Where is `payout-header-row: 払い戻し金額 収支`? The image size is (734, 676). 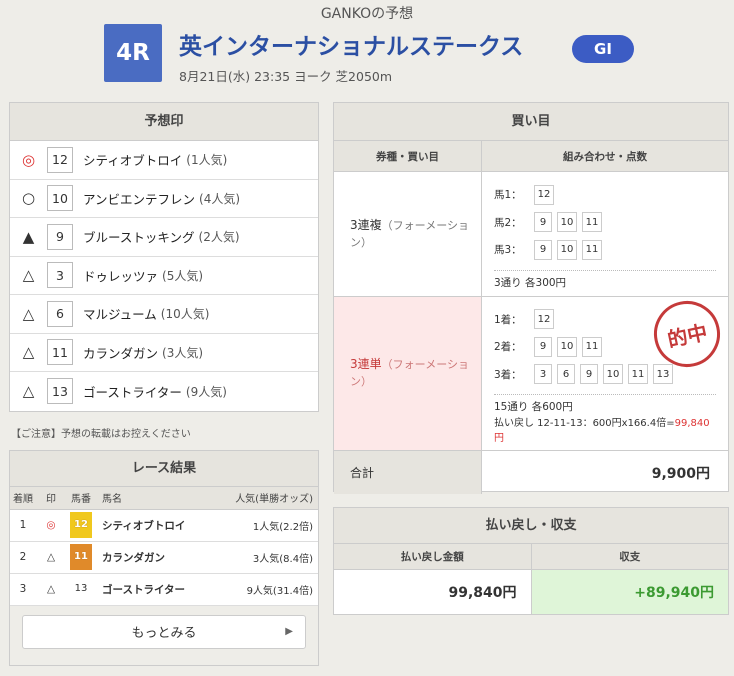 payout-header-row: 払い戻し金額 収支 is located at coordinates (531, 557).